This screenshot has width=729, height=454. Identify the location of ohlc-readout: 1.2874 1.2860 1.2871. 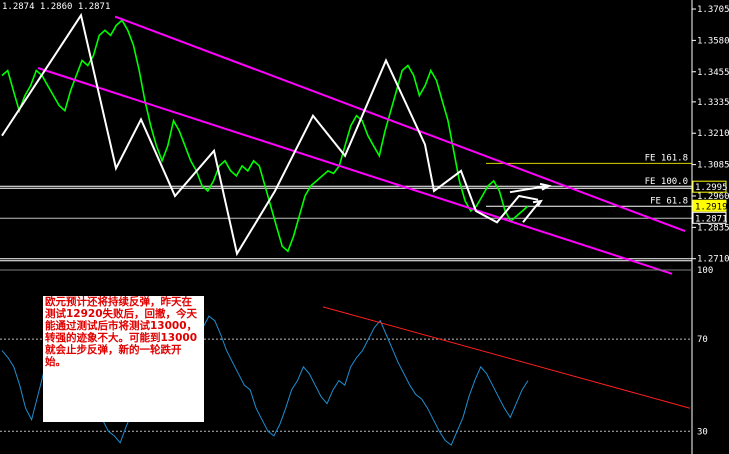
(56, 7).